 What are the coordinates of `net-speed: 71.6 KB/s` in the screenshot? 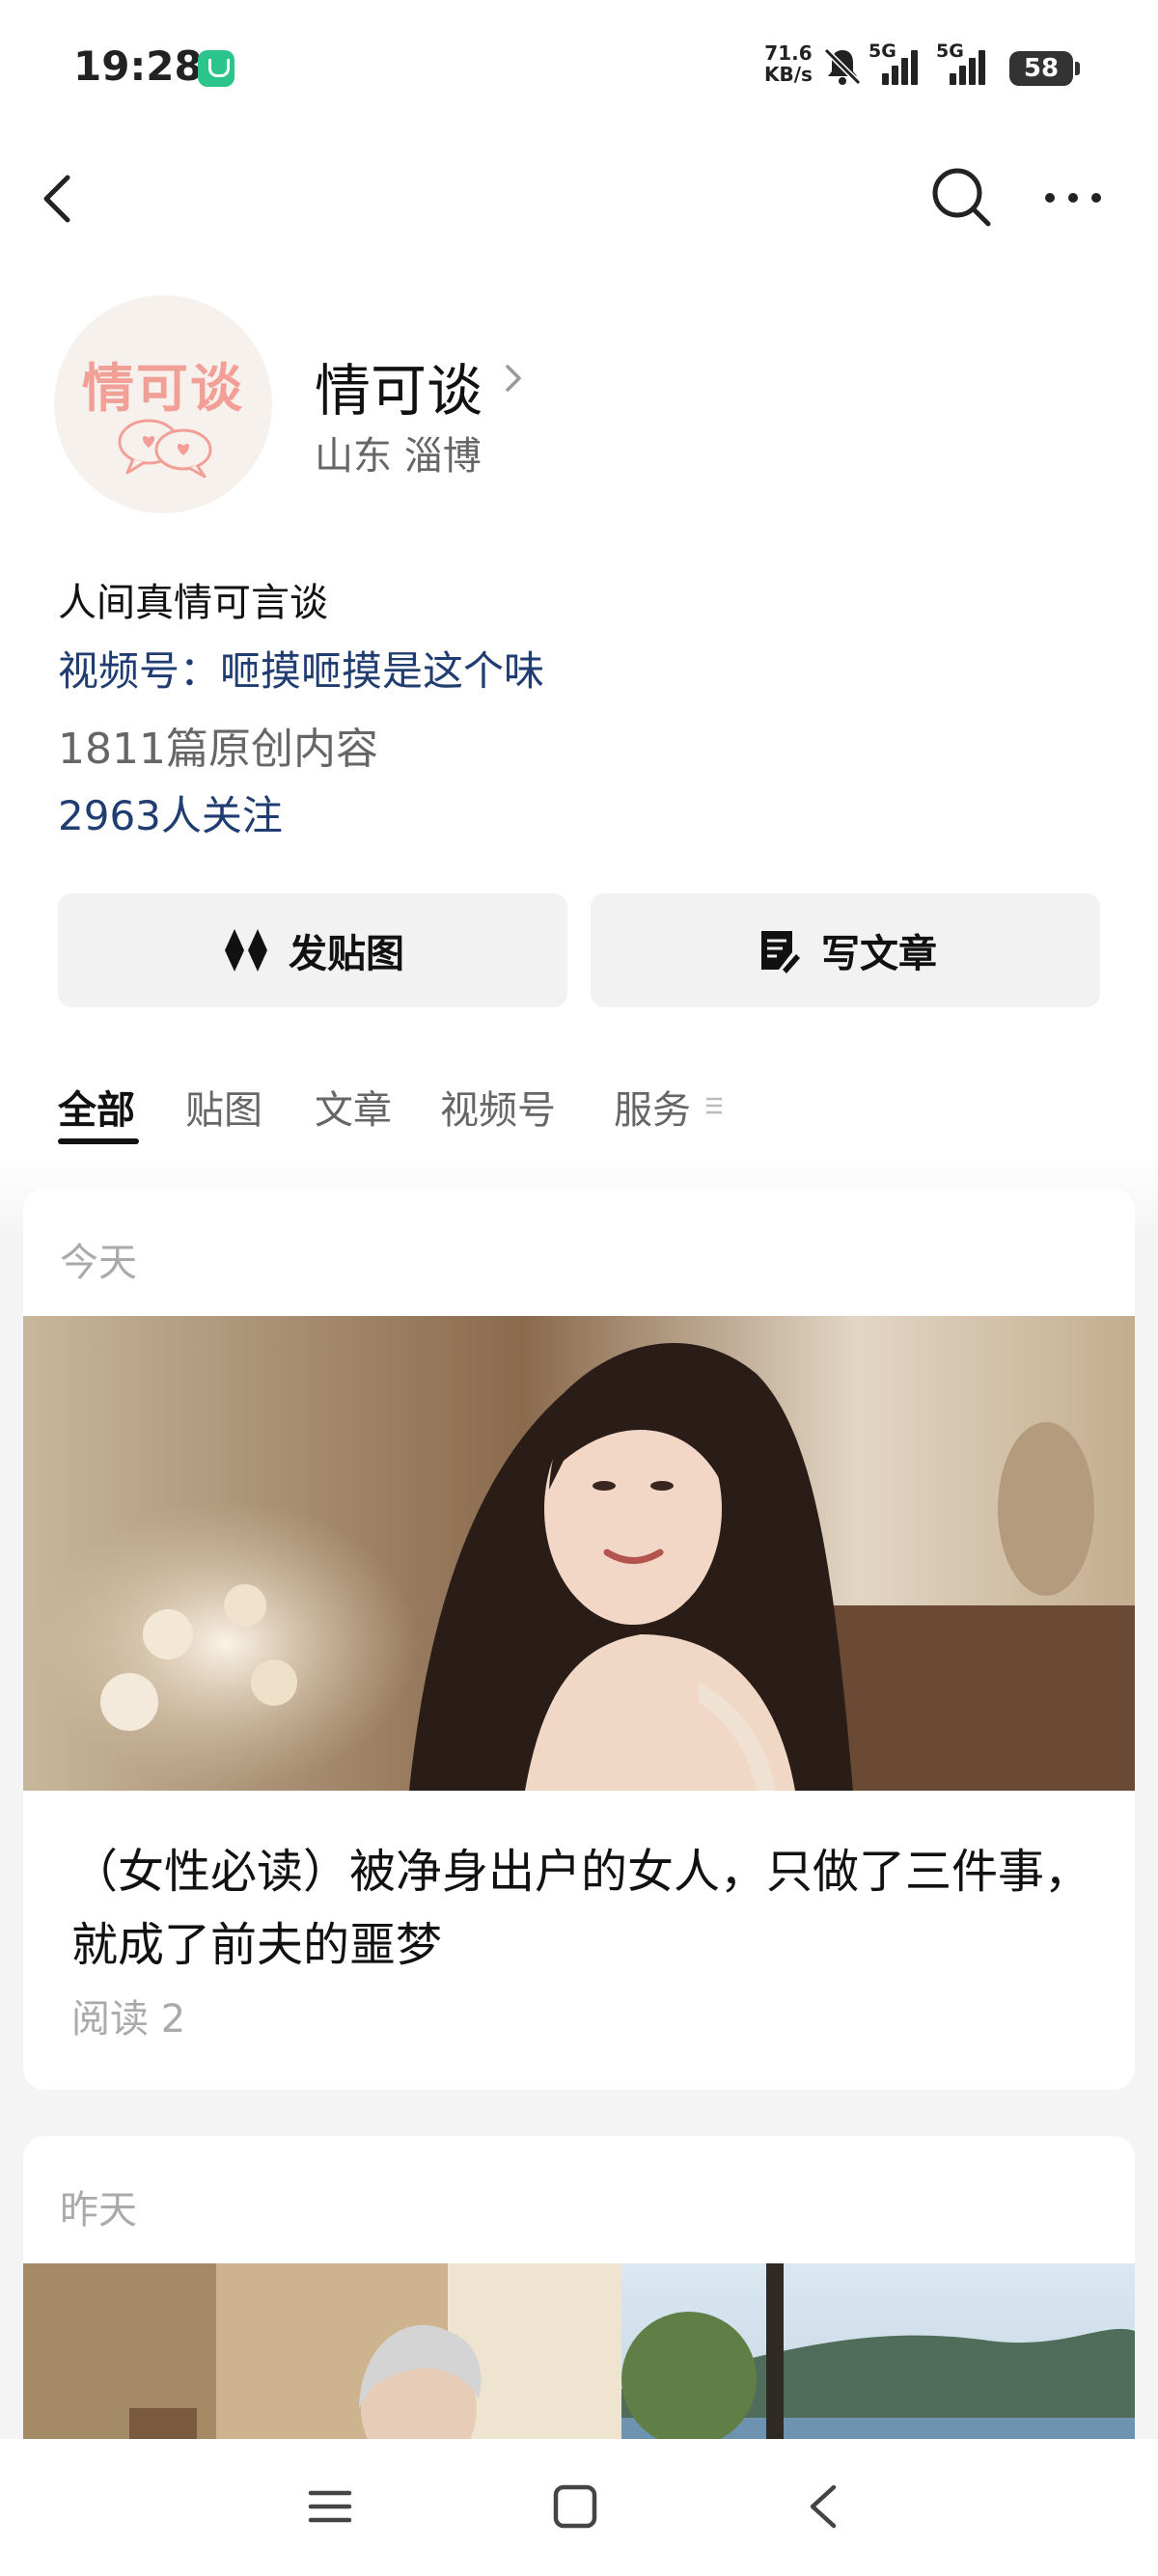 It's located at (788, 64).